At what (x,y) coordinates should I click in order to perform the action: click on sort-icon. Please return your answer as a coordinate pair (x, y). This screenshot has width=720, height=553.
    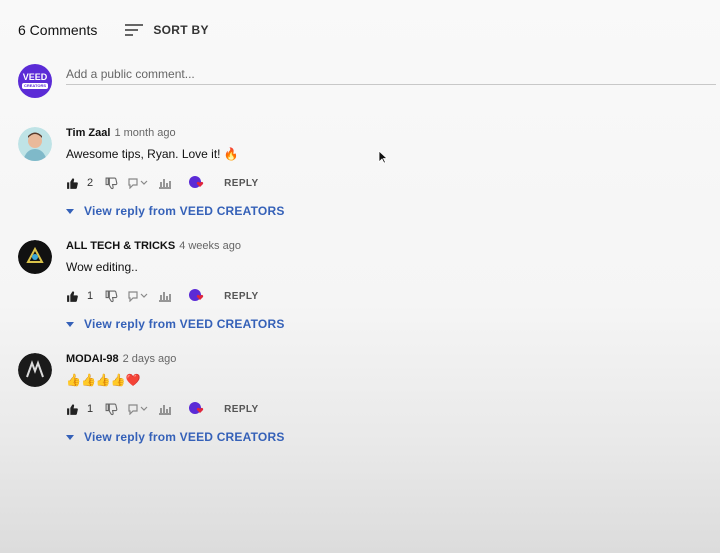
    Looking at the image, I should click on (134, 30).